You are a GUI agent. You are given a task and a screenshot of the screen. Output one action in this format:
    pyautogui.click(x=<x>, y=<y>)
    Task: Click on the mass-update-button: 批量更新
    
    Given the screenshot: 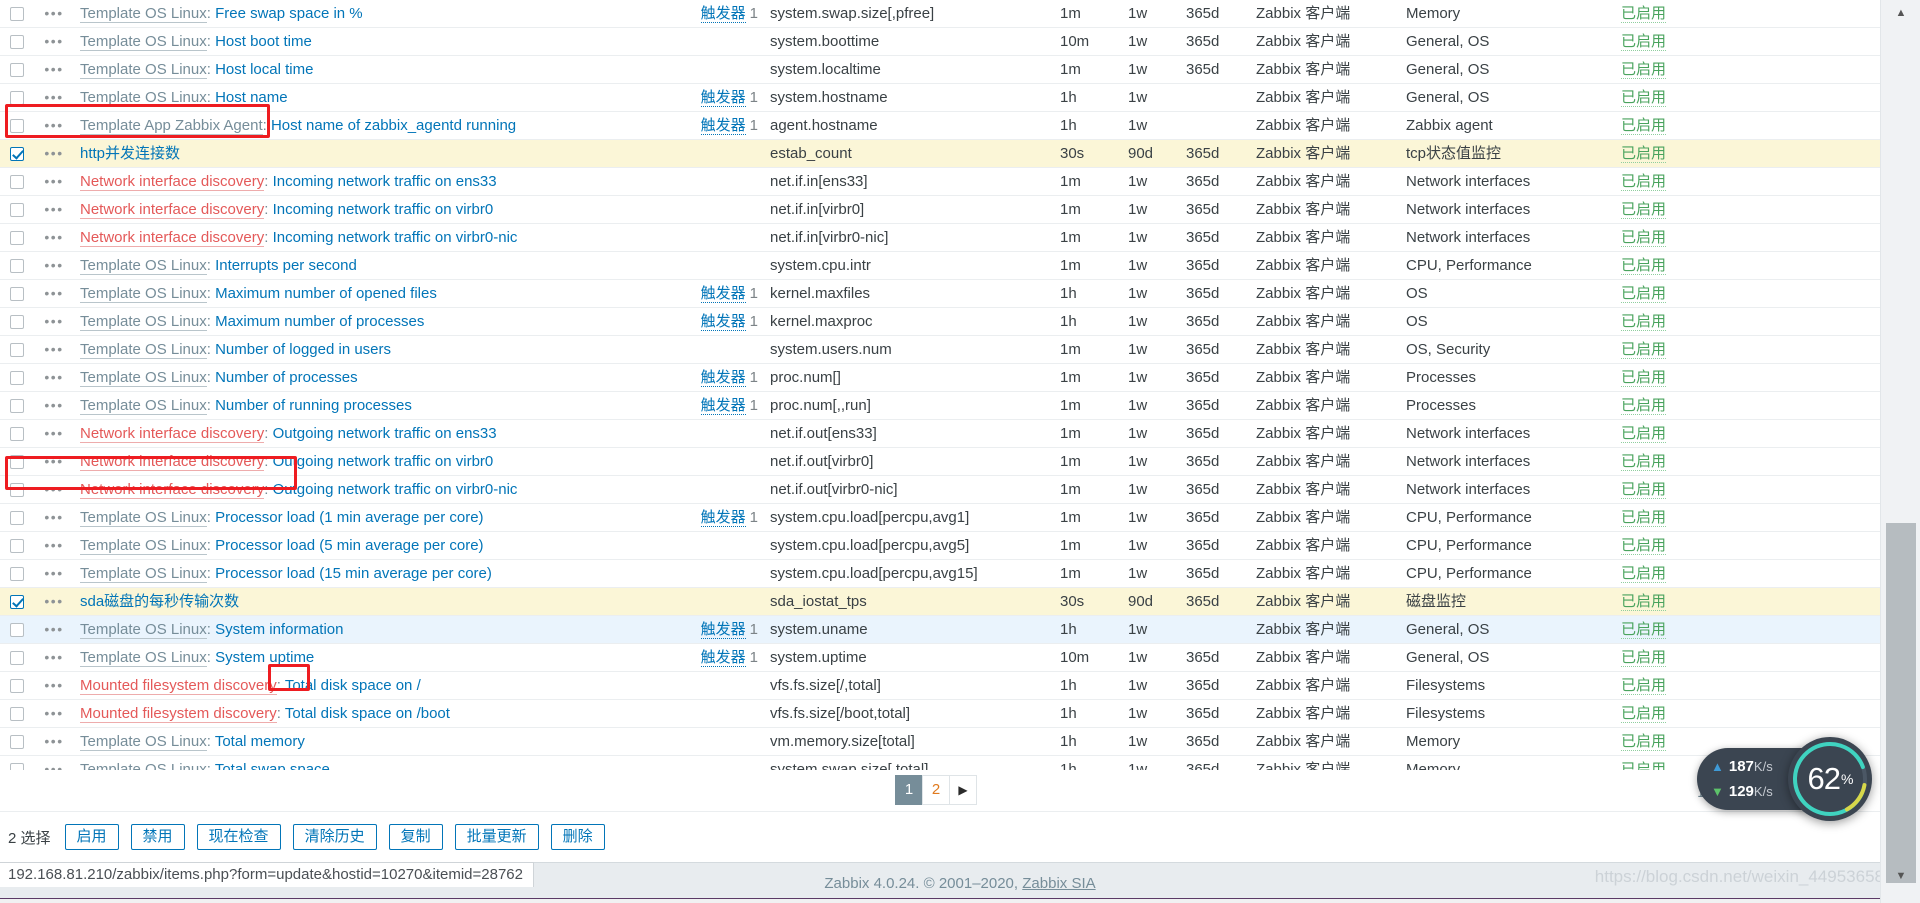 What is the action you would take?
    pyautogui.click(x=496, y=837)
    